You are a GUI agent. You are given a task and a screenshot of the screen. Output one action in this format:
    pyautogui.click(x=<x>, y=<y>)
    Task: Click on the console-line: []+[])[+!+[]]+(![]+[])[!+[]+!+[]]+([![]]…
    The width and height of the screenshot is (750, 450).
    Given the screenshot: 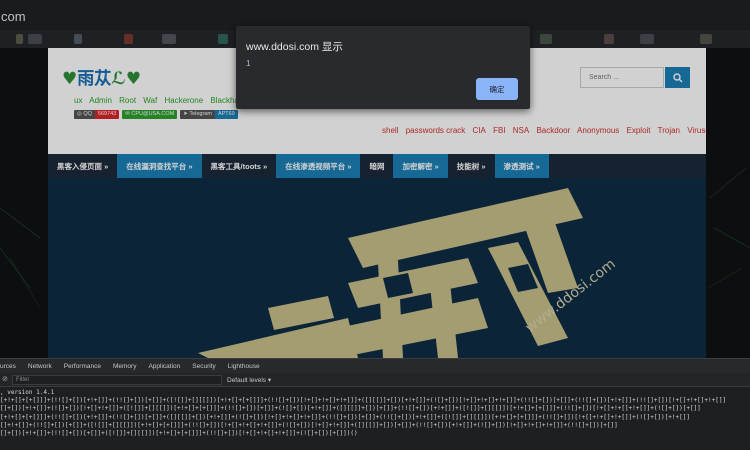 What is the action you would take?
    pyautogui.click(x=350, y=409)
    